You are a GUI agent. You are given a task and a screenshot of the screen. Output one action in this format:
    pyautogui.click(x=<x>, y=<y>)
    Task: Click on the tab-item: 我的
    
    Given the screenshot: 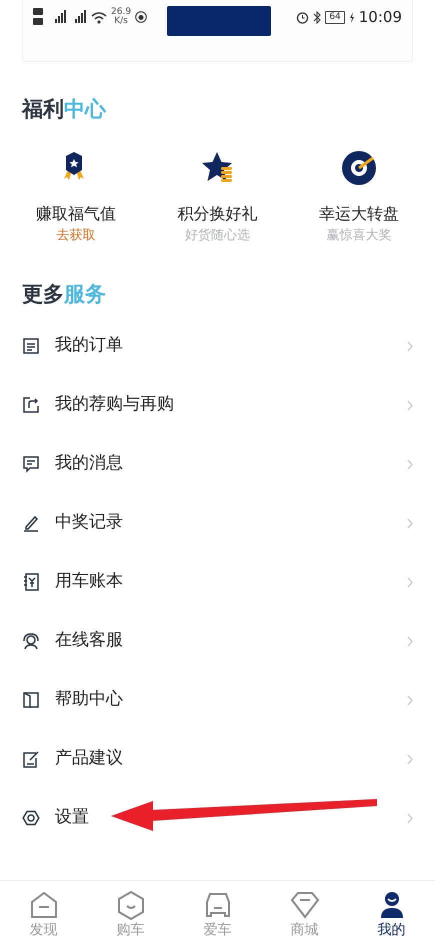 What is the action you would take?
    pyautogui.click(x=391, y=915)
    